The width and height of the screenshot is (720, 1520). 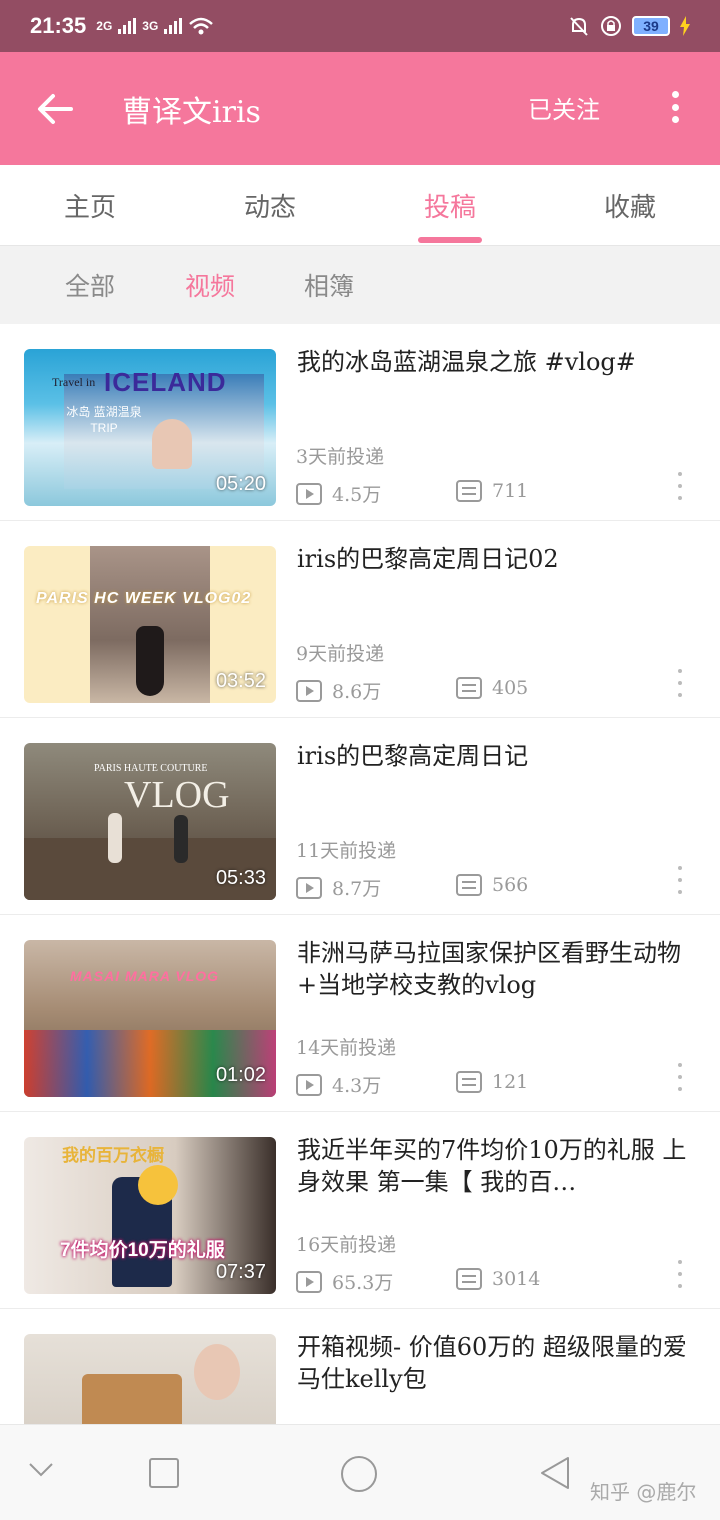 What do you see at coordinates (150, 821) in the screenshot?
I see `video-thumbnail: PARIS HAUTE COUTURE VLOG 05:33` at bounding box center [150, 821].